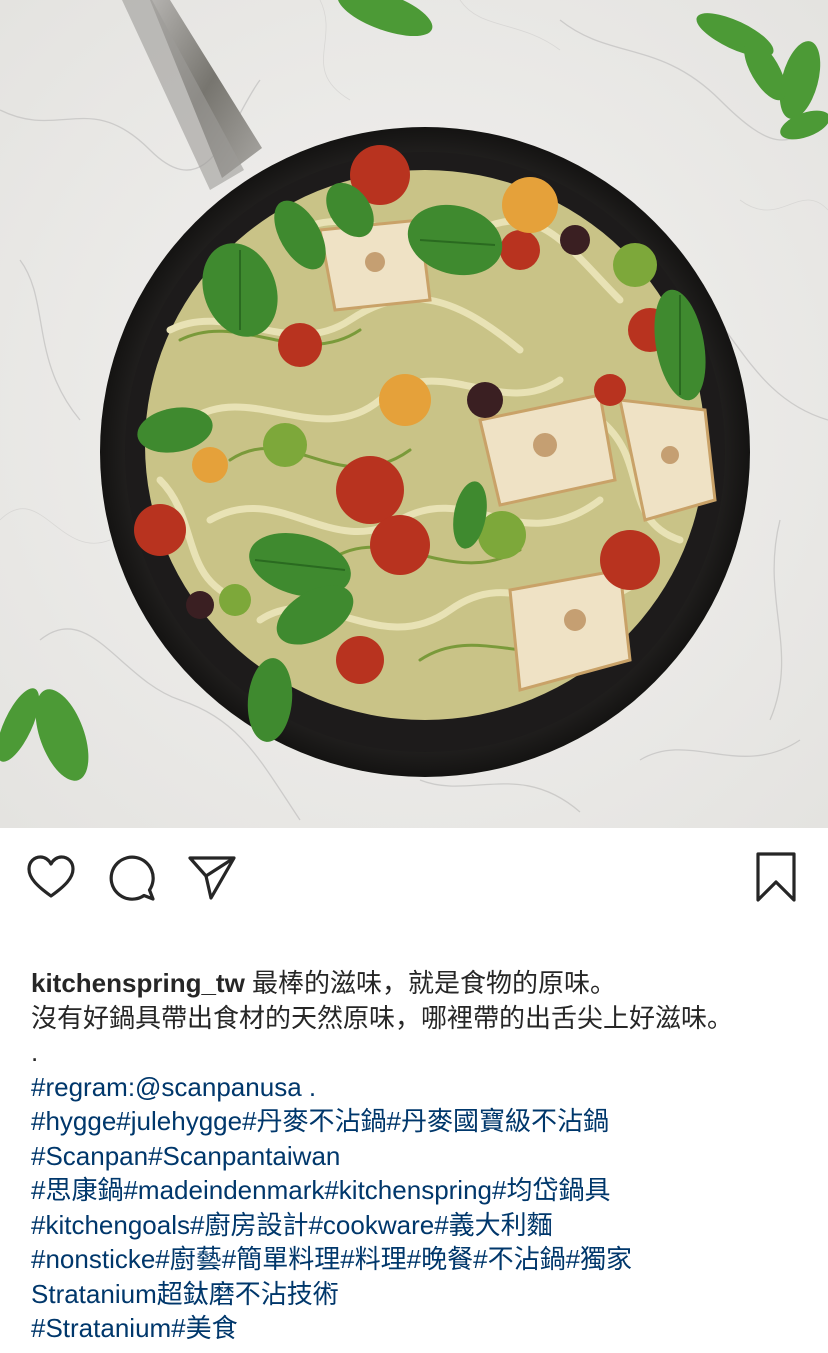  What do you see at coordinates (35, 1052) in the screenshot?
I see `caption-text: .` at bounding box center [35, 1052].